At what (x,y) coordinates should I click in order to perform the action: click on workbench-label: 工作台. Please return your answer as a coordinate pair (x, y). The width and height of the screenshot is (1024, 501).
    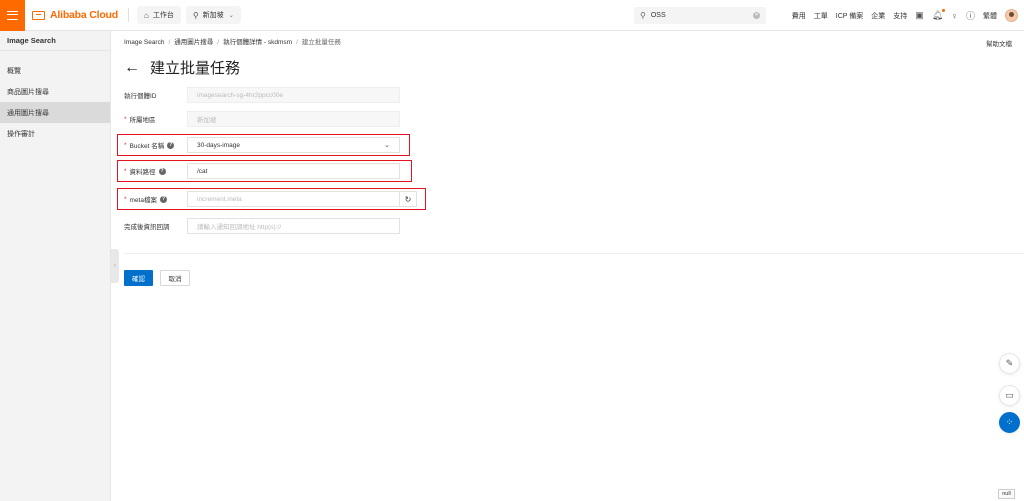
    Looking at the image, I should click on (163, 15).